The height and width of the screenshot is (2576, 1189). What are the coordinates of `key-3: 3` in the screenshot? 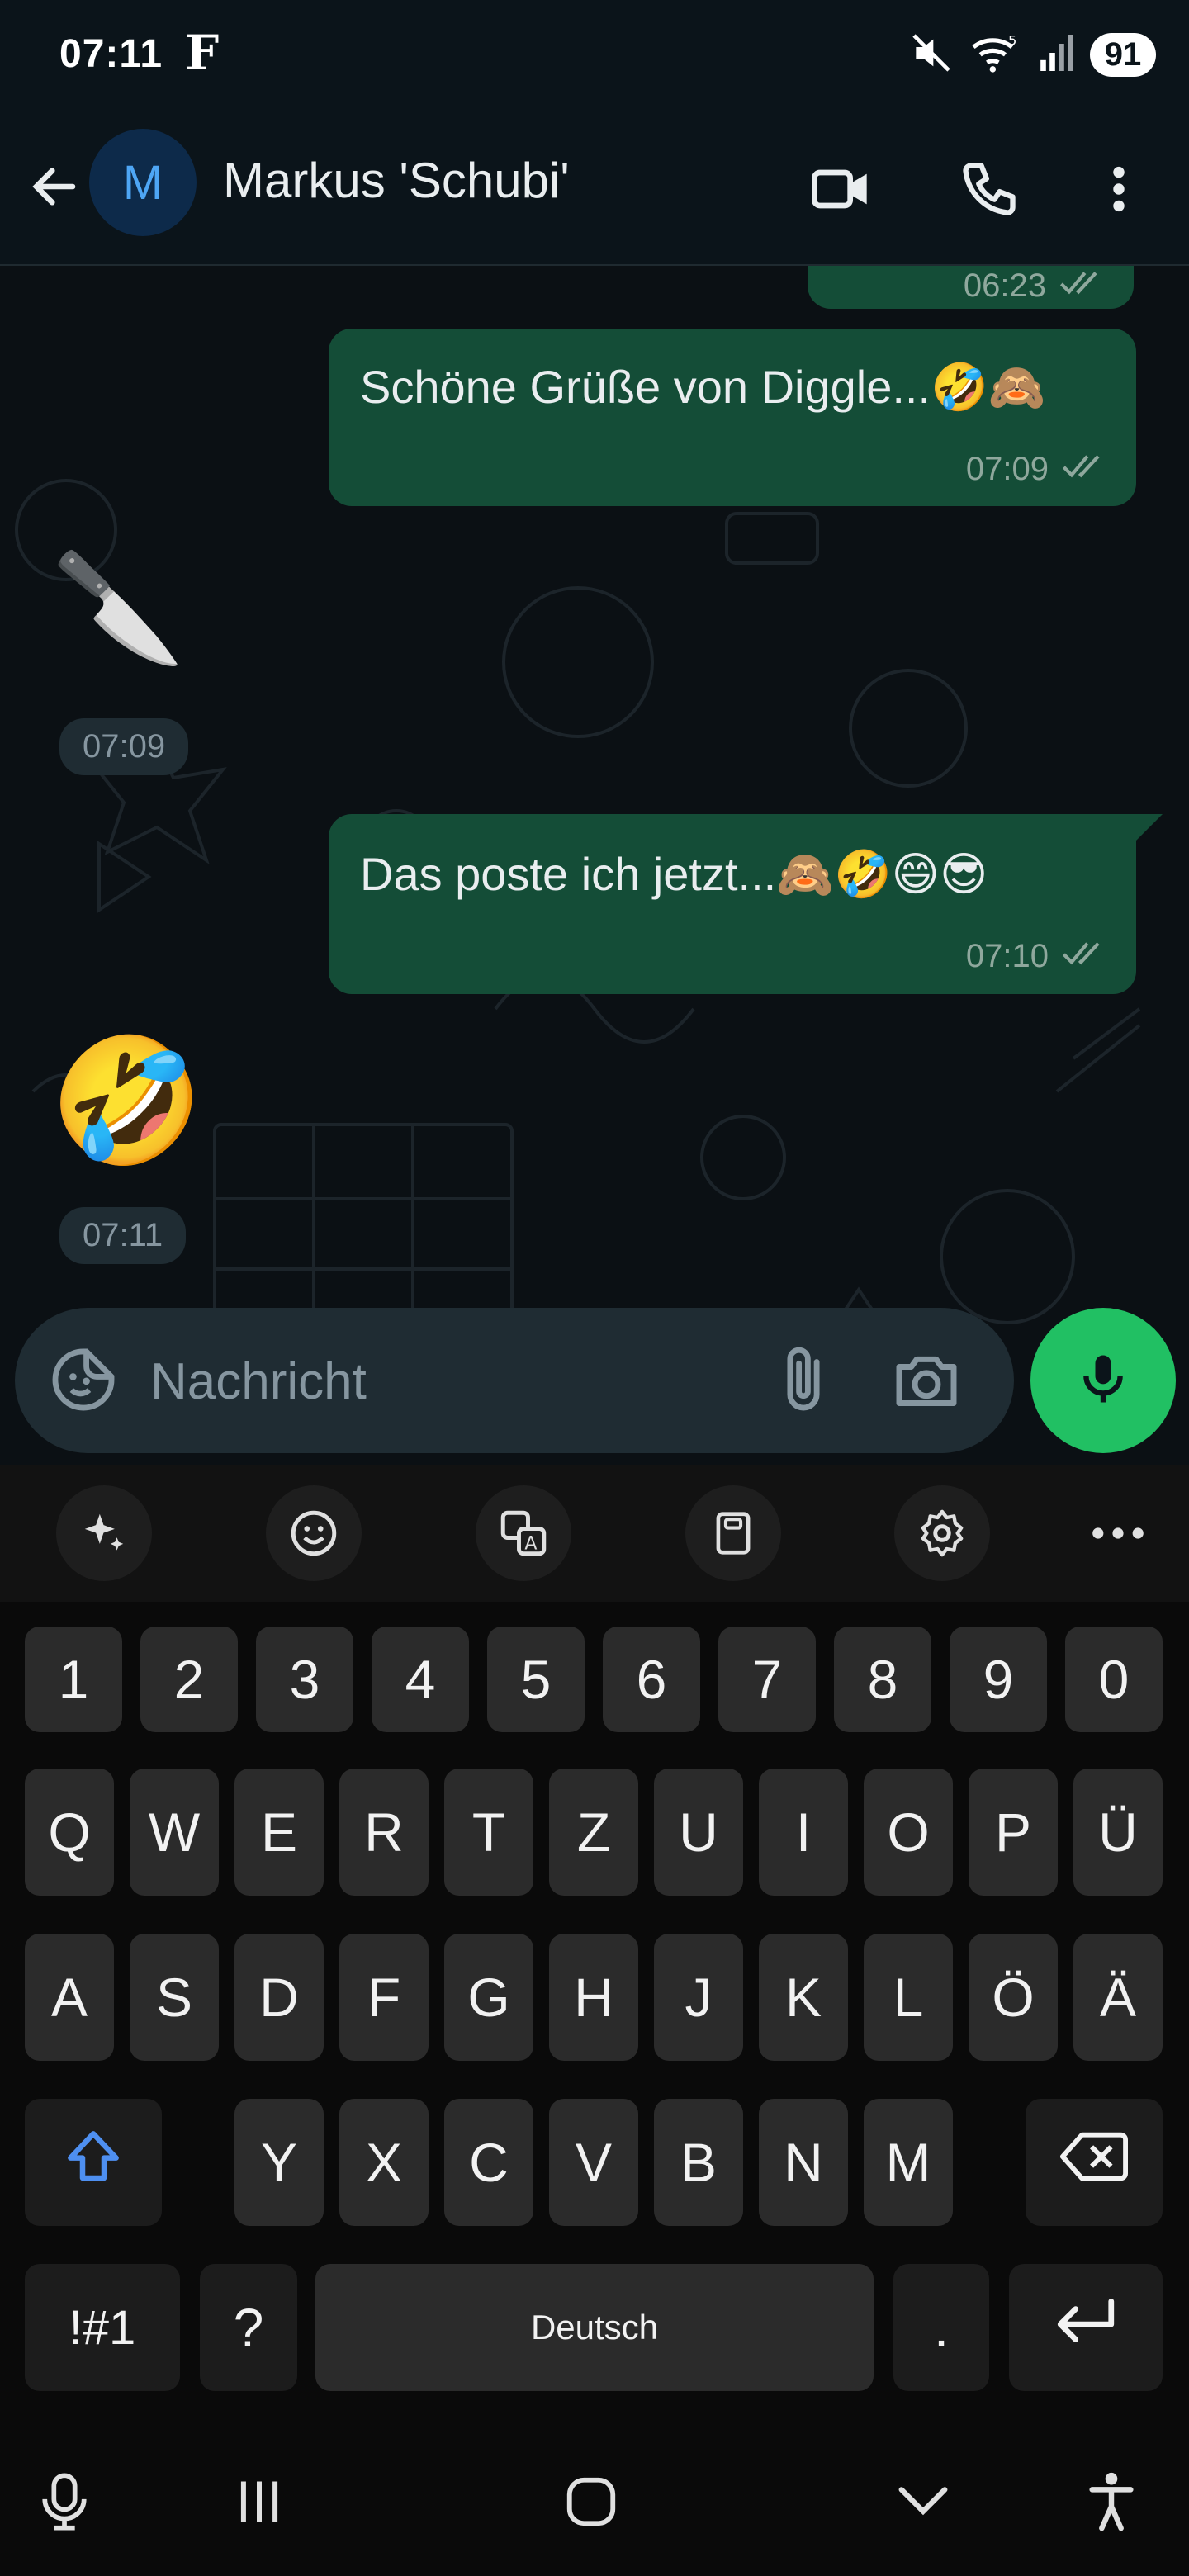 It's located at (304, 1679).